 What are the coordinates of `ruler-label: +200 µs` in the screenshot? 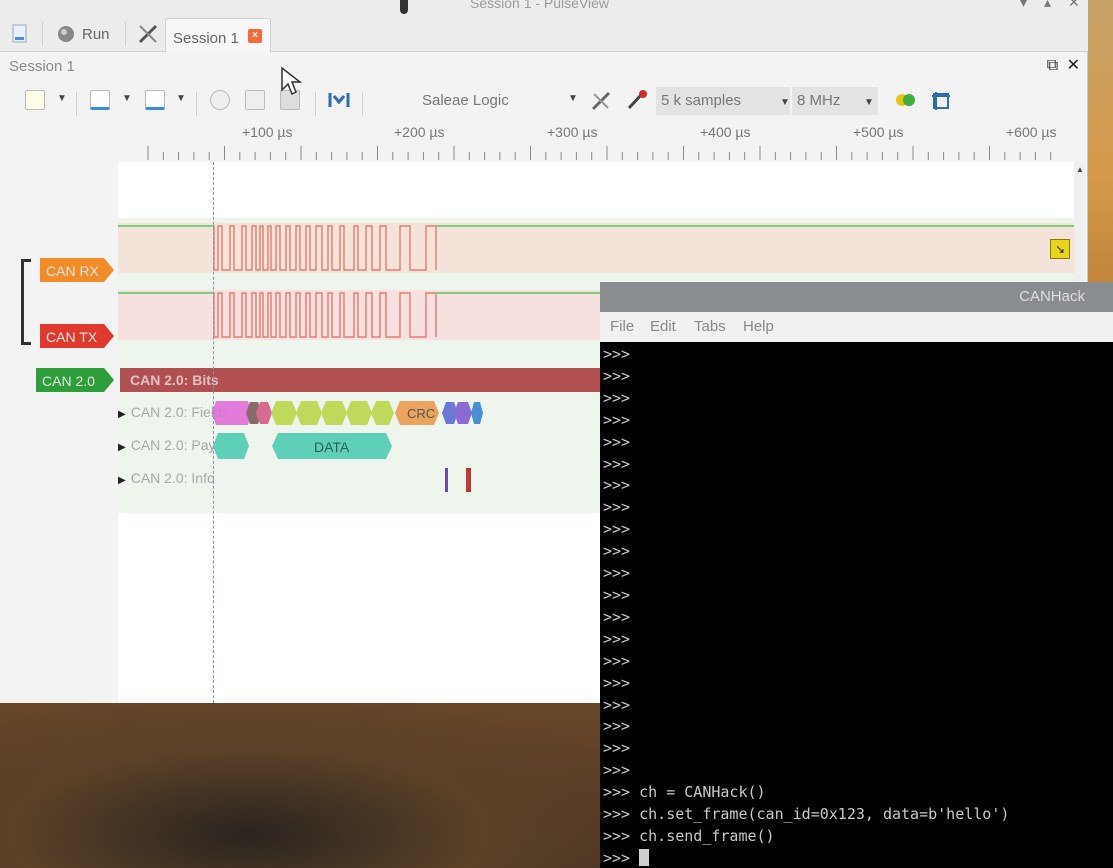 It's located at (419, 132).